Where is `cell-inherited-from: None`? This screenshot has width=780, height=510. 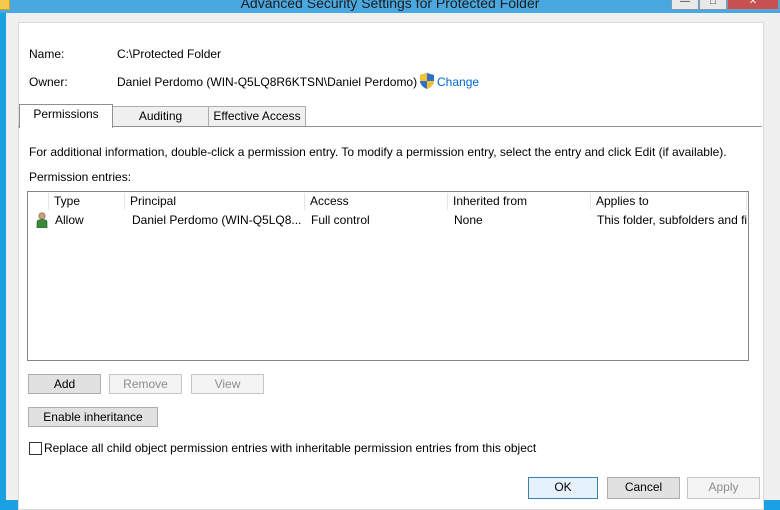 cell-inherited-from: None is located at coordinates (468, 220).